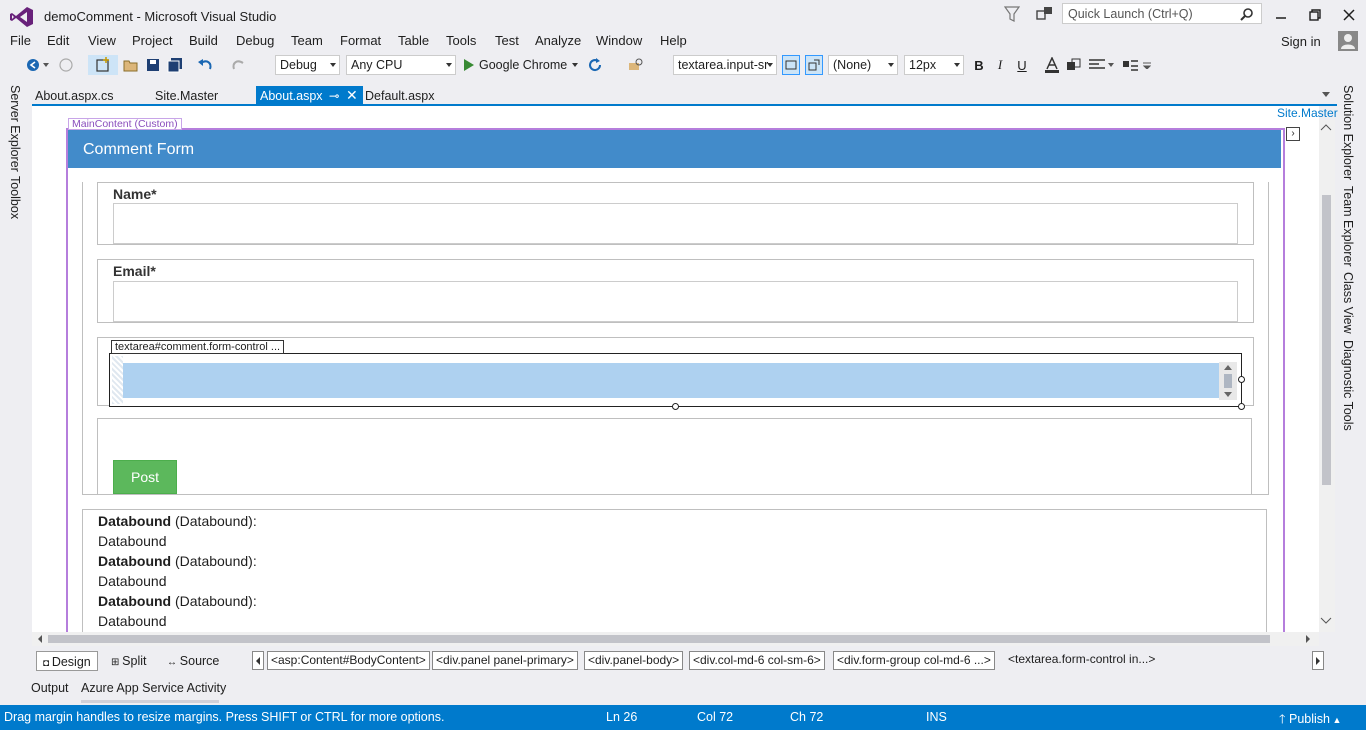  Describe the element at coordinates (1310, 720) in the screenshot. I see `publish-button: 🡑 Publish ▲` at that location.